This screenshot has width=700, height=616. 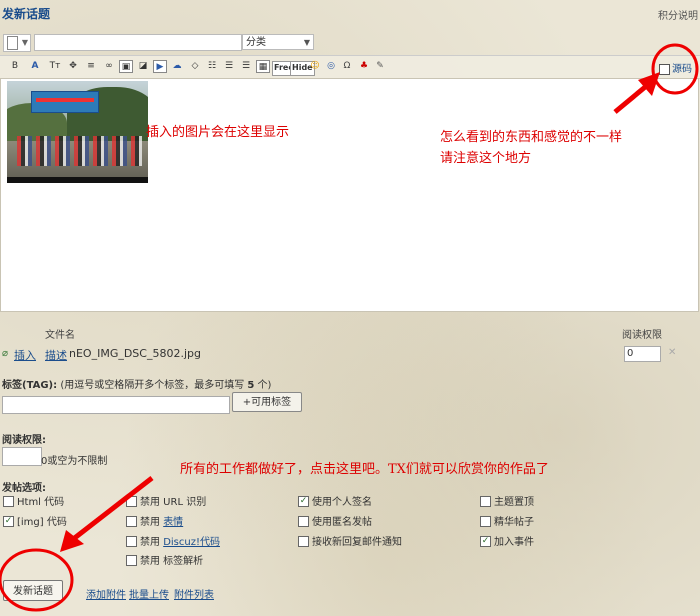 What do you see at coordinates (149, 593) in the screenshot?
I see `batch-upload-link: 批量上传` at bounding box center [149, 593].